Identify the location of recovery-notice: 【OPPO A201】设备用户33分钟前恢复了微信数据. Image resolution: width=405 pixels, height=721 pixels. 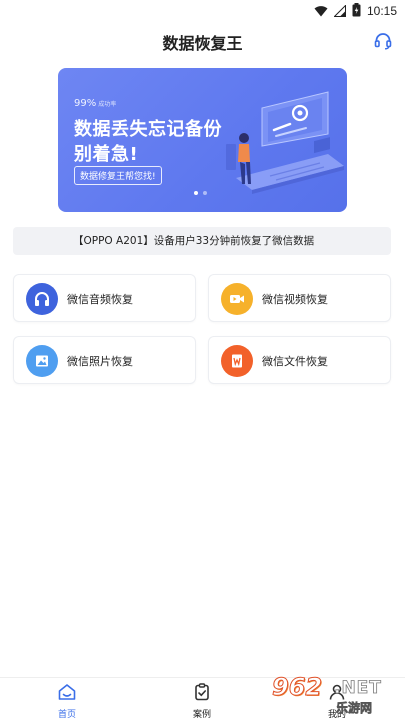
(202, 241).